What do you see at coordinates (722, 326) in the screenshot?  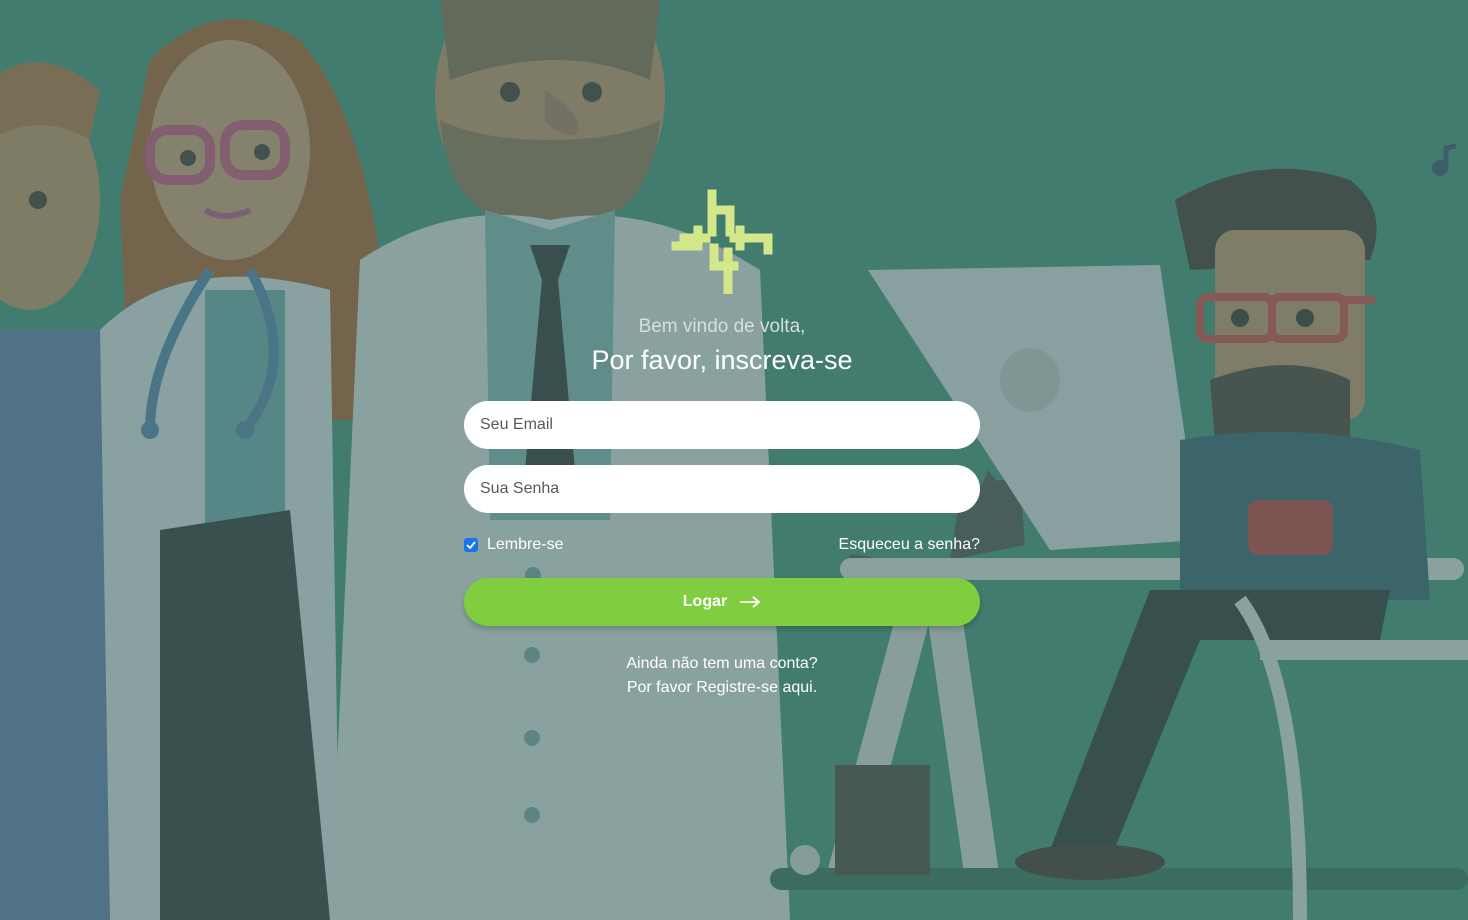 I see `welcome-text: Bem vindo de volta,` at bounding box center [722, 326].